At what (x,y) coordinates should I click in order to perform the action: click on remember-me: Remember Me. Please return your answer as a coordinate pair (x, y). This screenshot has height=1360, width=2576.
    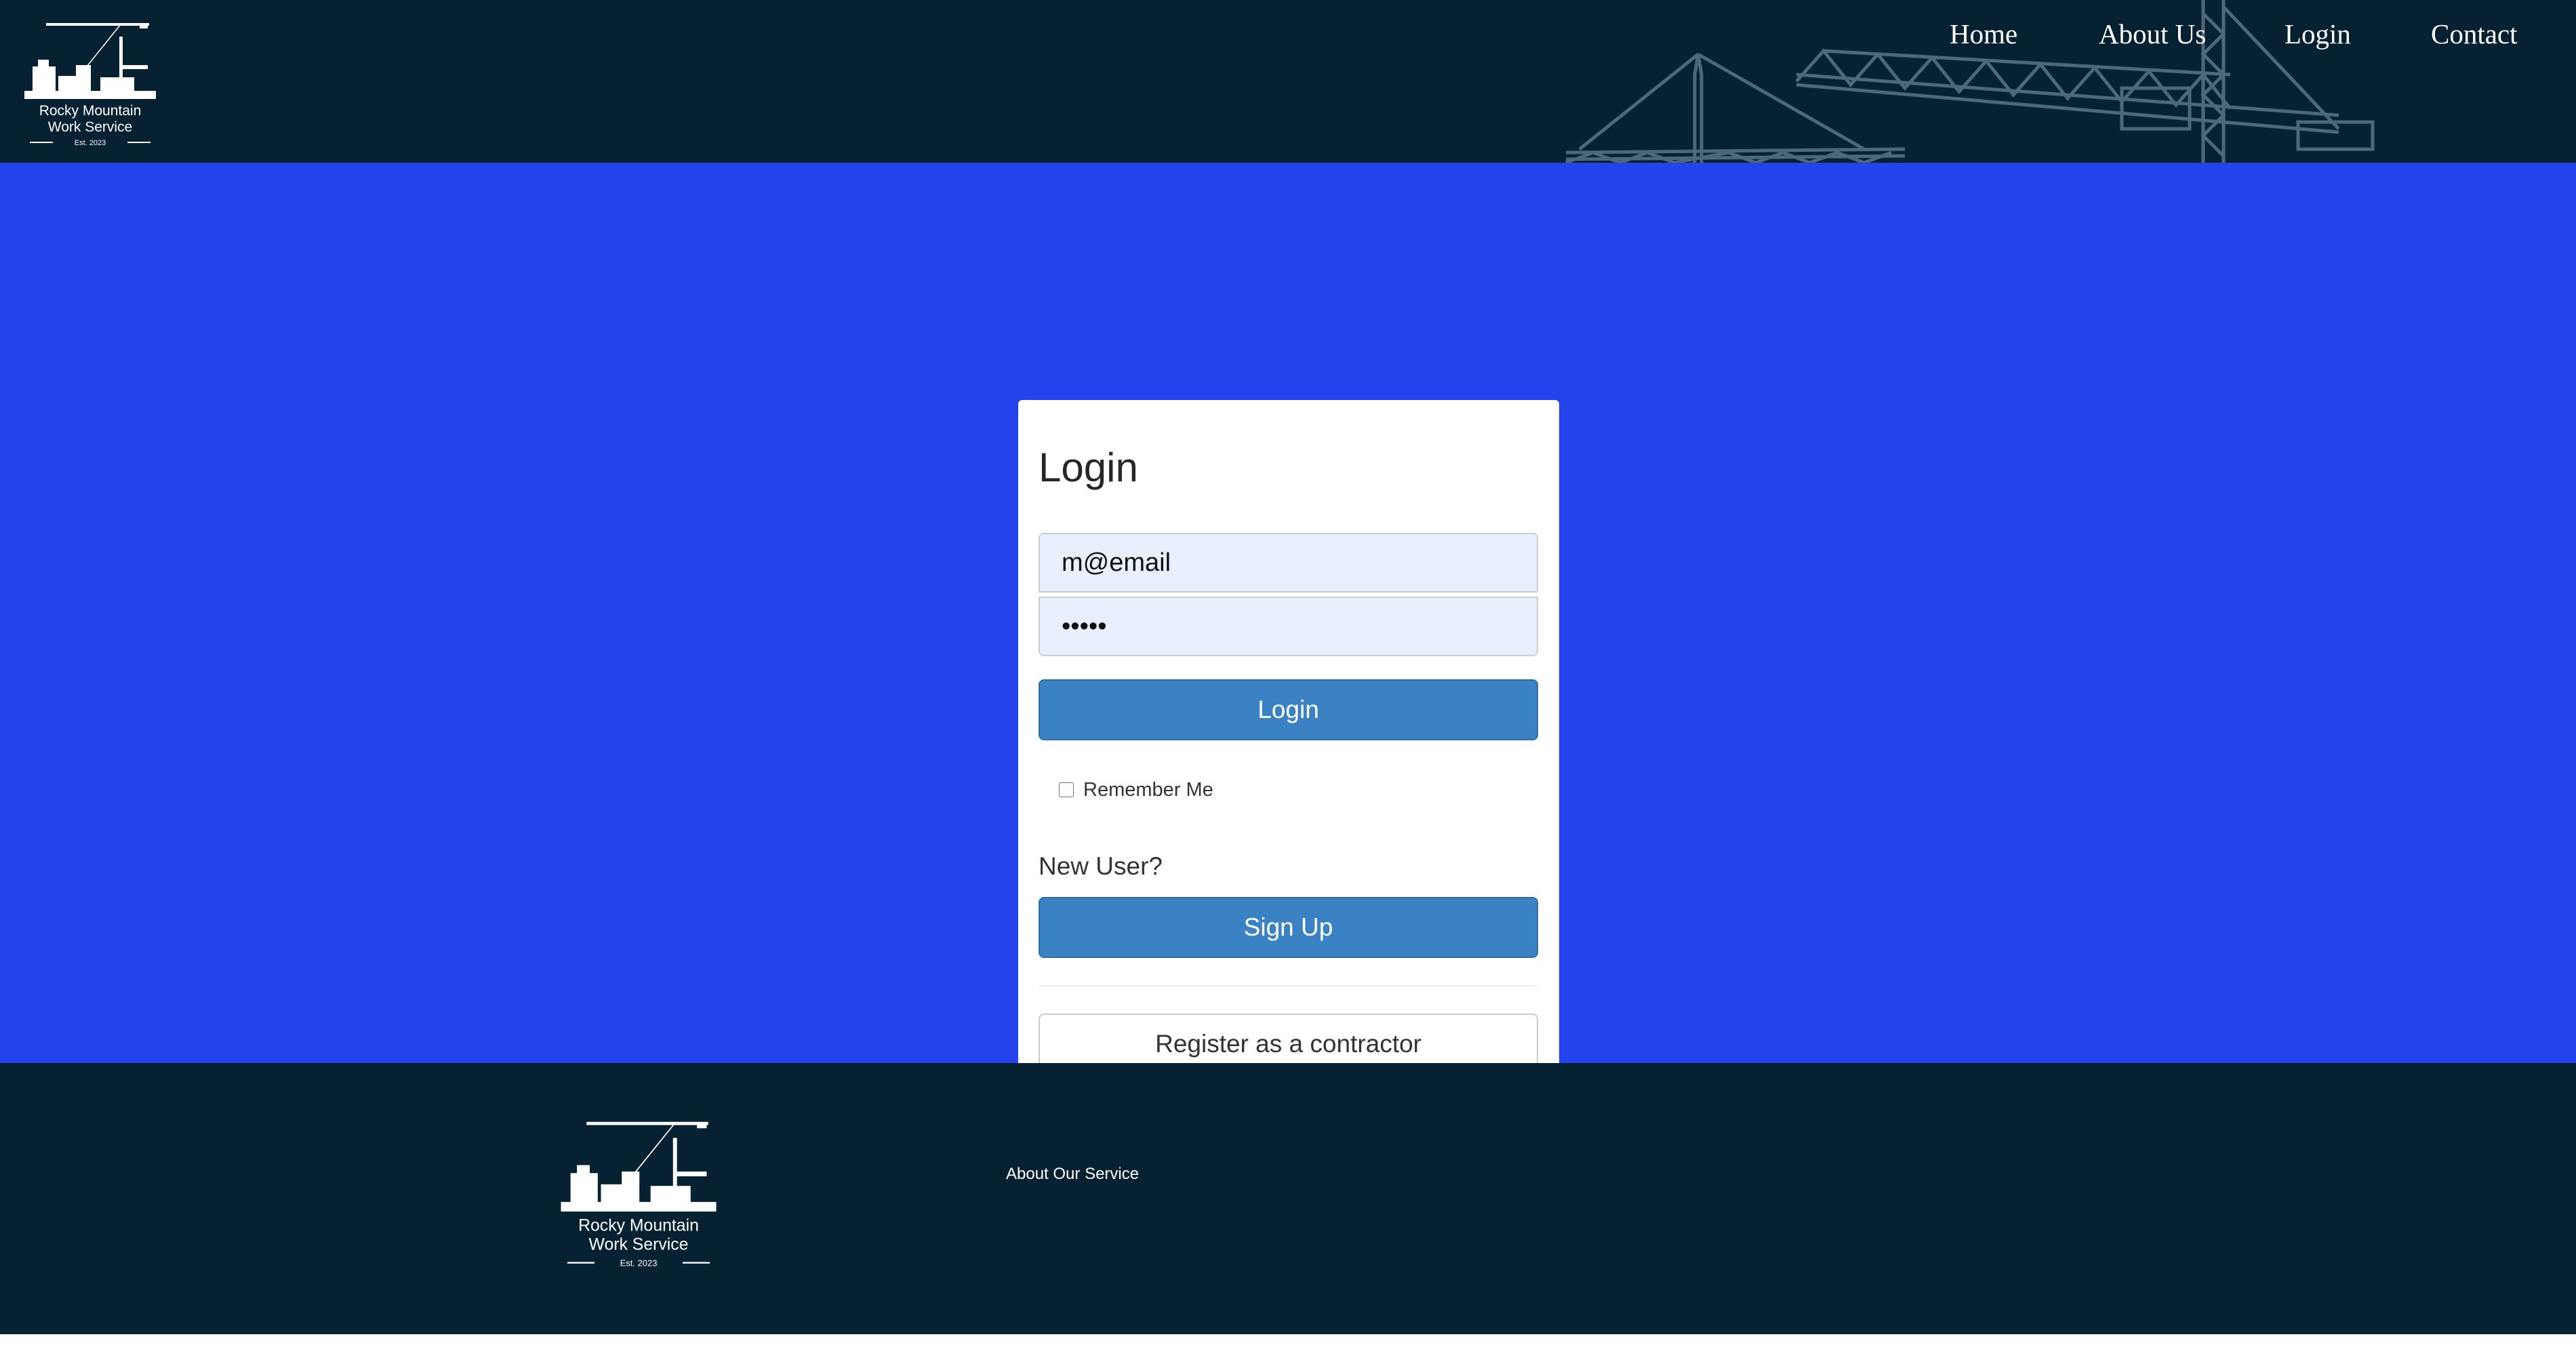
    Looking at the image, I should click on (1136, 789).